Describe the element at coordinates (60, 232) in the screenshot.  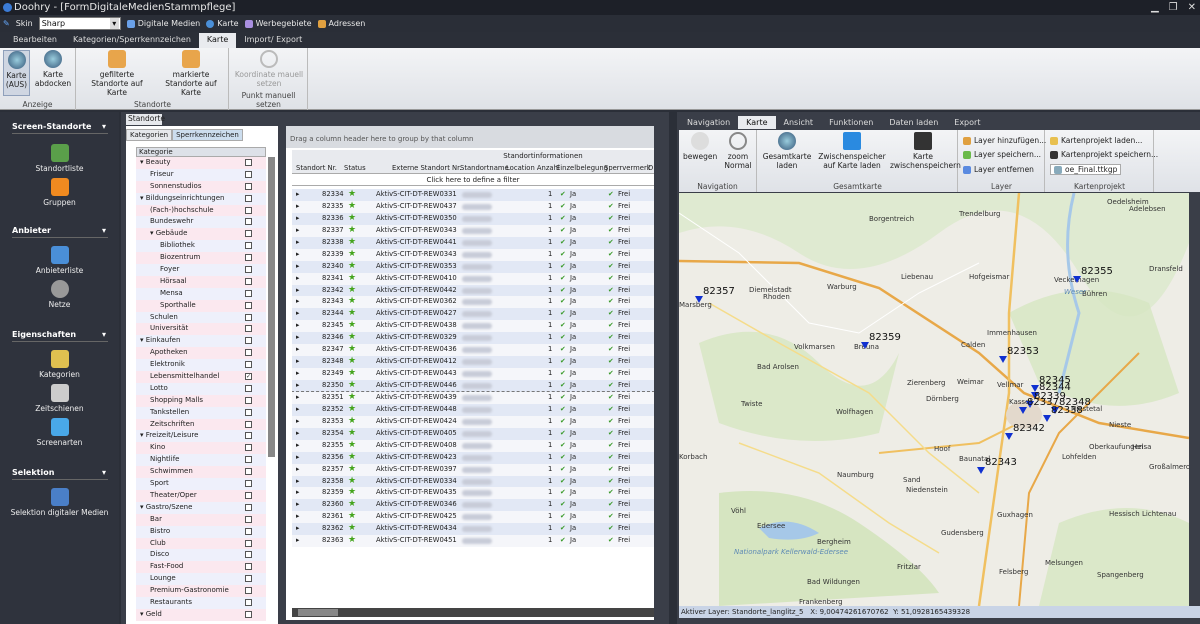
I see `sidebar-section-anbieter: Anbieter ▾` at that location.